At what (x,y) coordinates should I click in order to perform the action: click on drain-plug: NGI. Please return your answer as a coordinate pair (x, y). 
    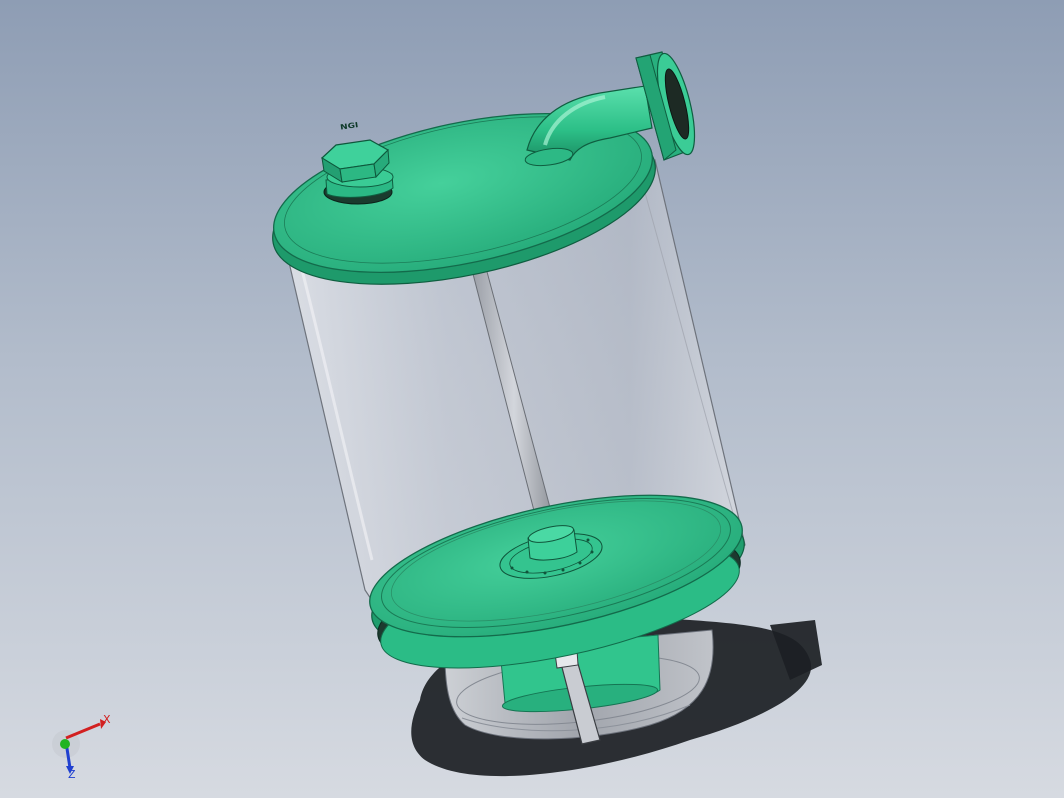
    Looking at the image, I should click on (357, 162).